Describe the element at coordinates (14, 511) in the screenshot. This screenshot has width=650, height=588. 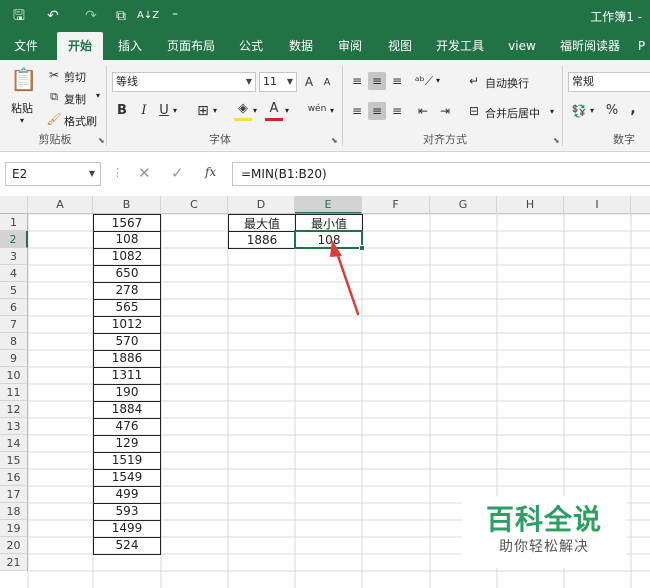
I see `row-header-18: 18` at that location.